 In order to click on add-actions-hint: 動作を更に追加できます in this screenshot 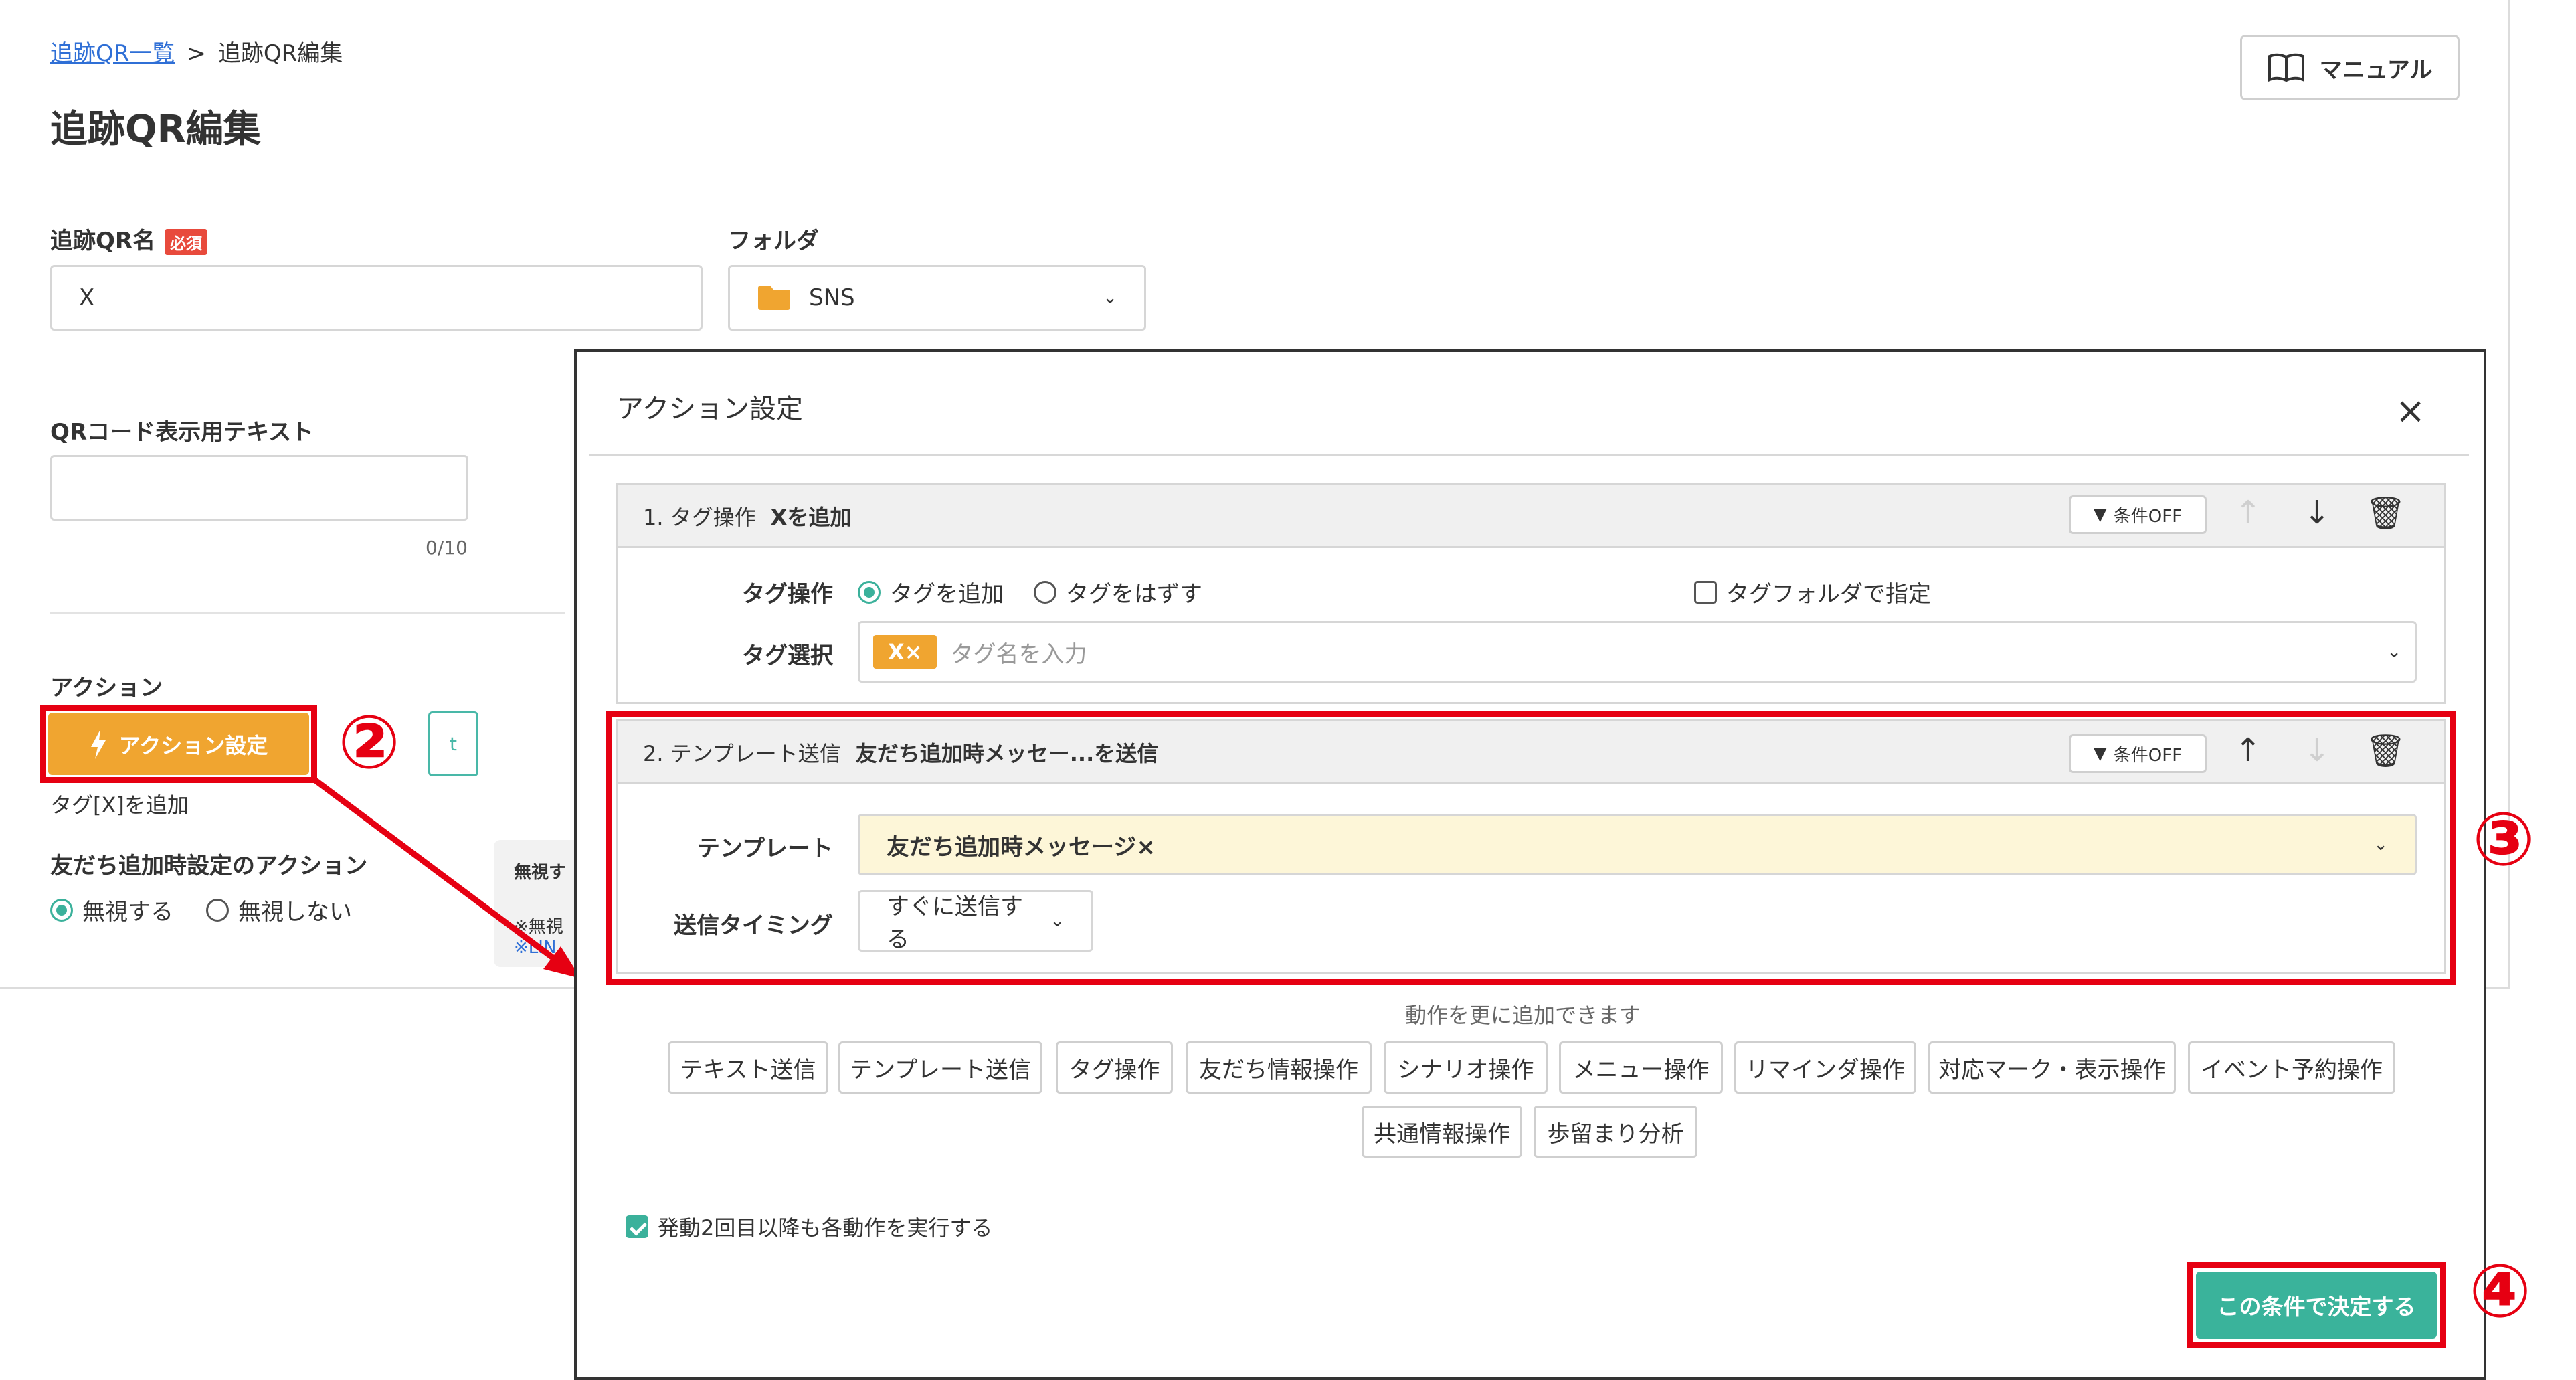, I will do `click(1523, 1016)`.